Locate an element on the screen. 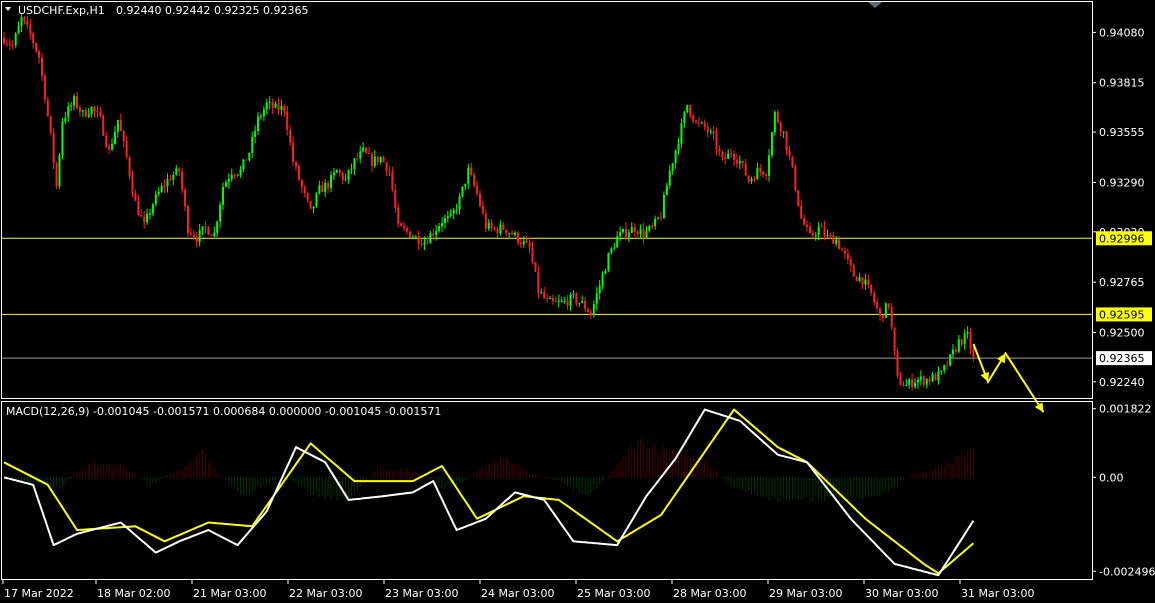 This screenshot has width=1155, height=603. price-tick-label: 0.94080 is located at coordinates (1122, 32).